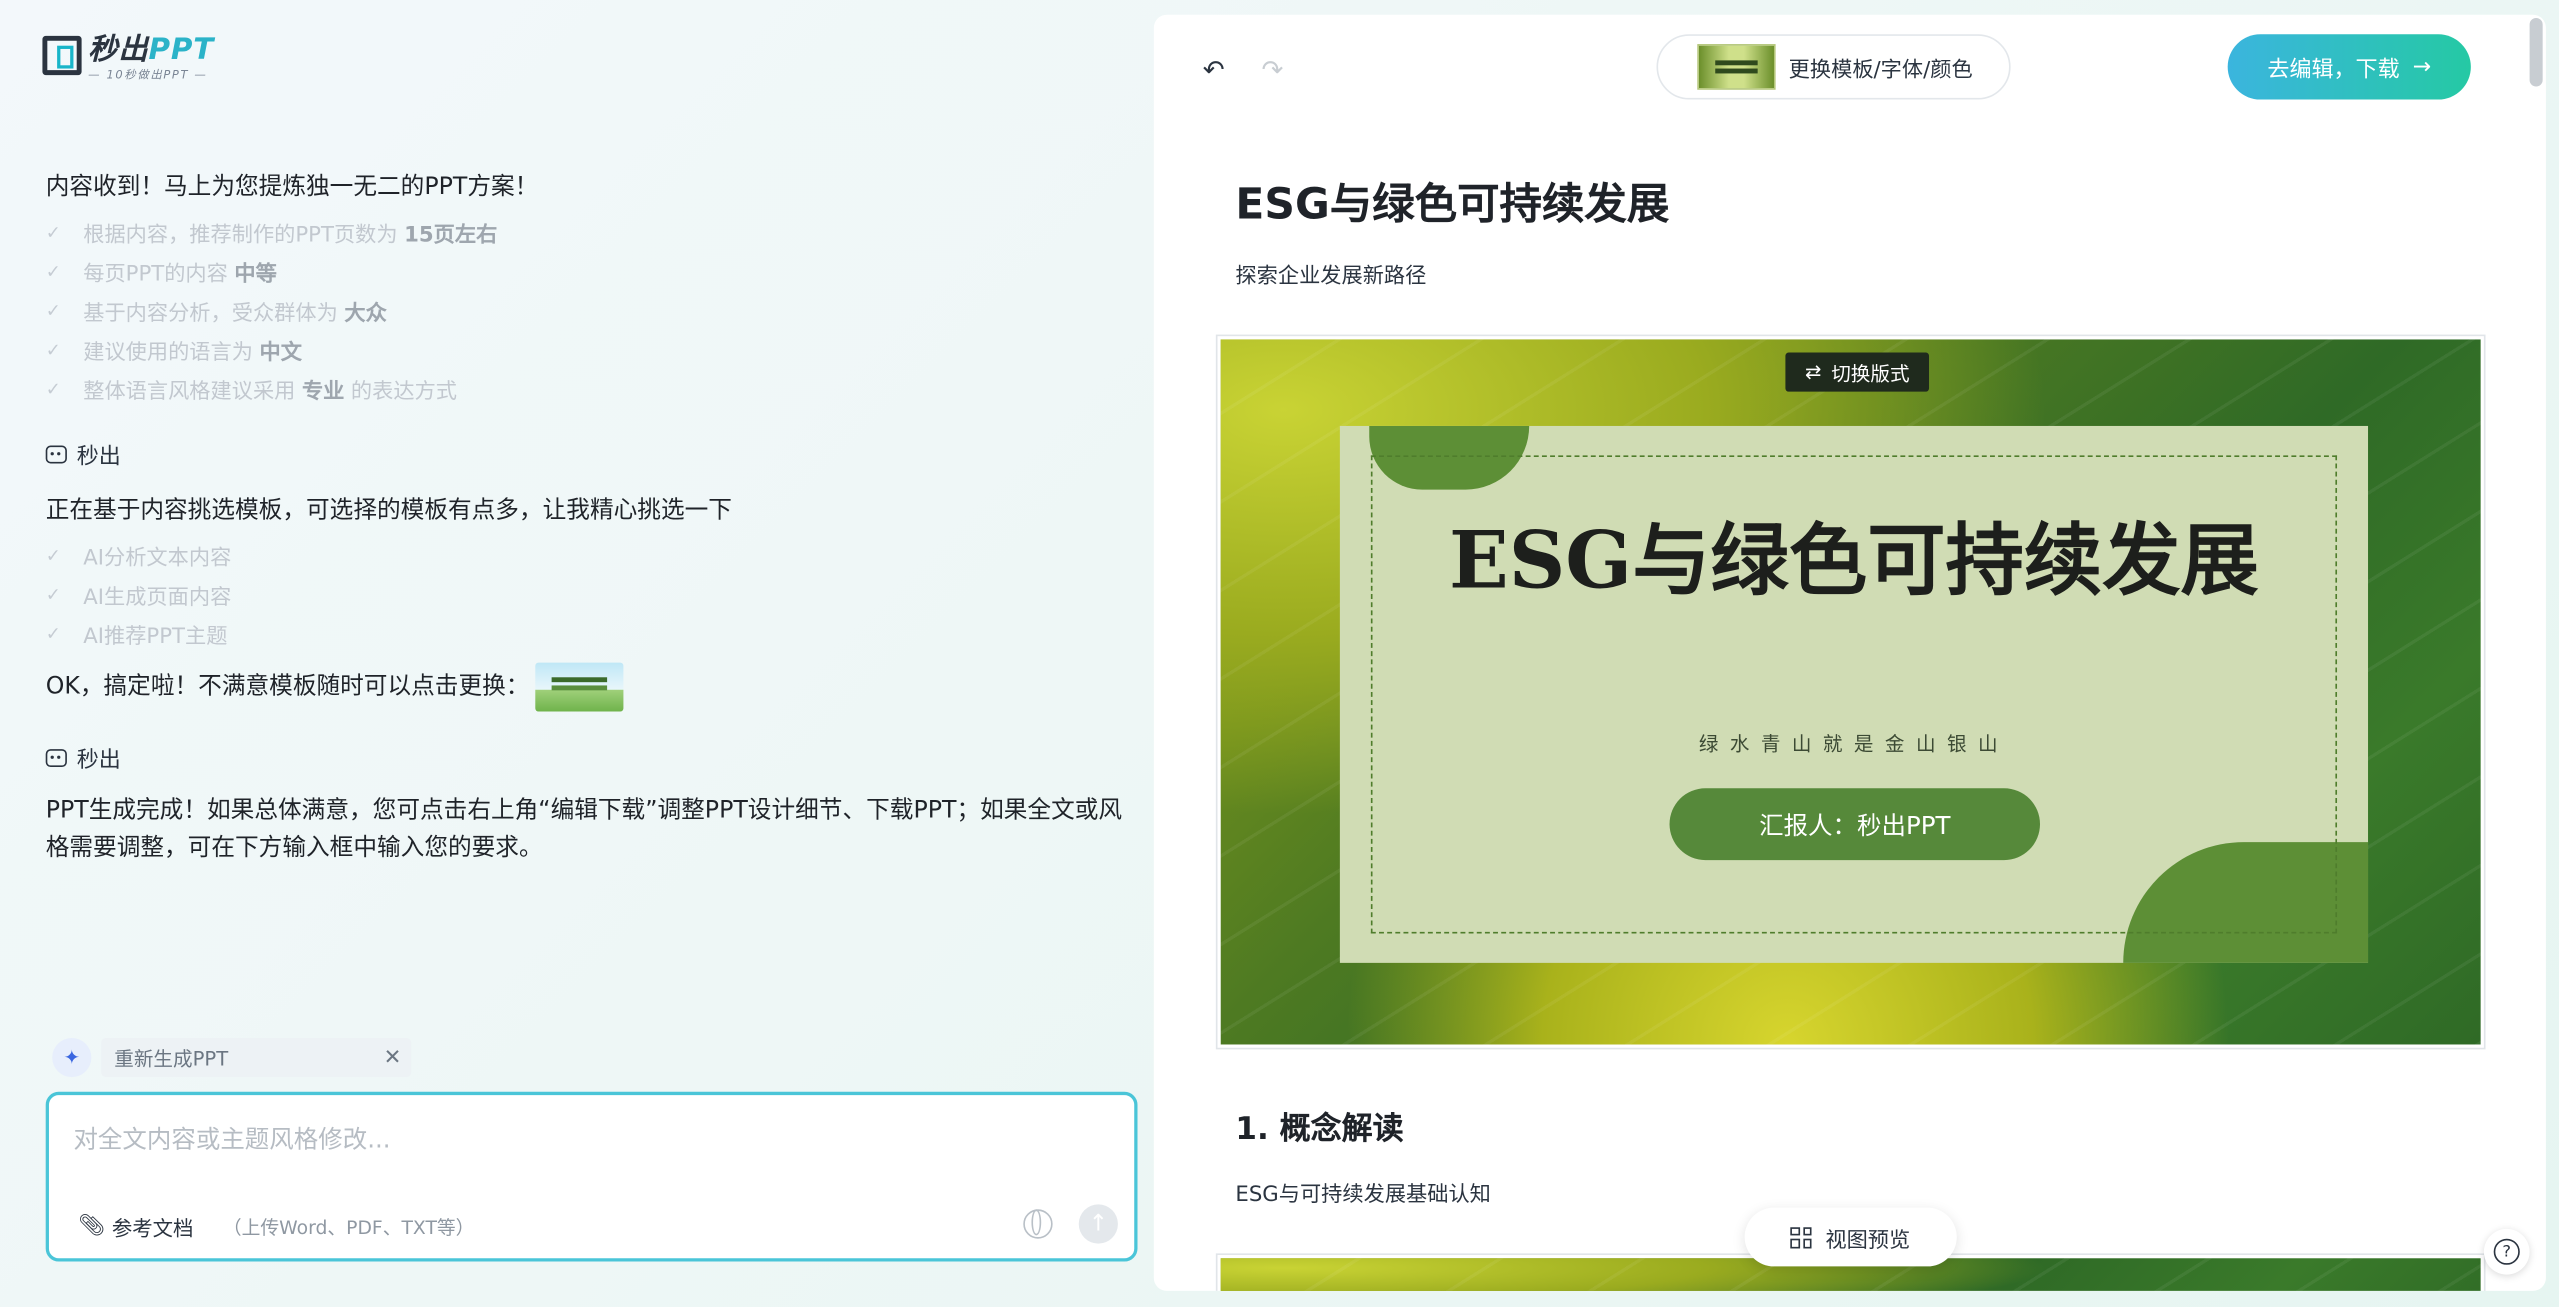 This screenshot has height=1307, width=2559. Describe the element at coordinates (1363, 1195) in the screenshot. I see `section-subtitle: ESG与可持续发展基础认知` at that location.